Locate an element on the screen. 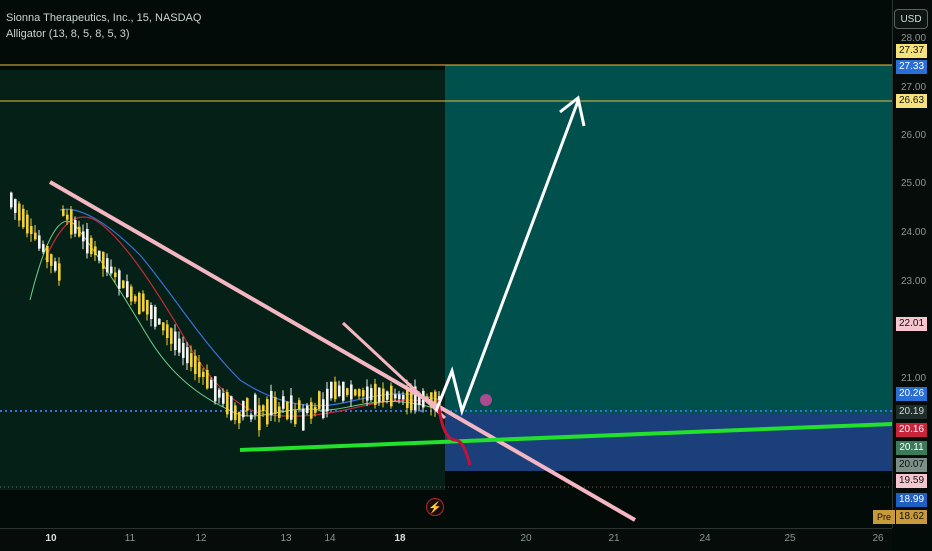  time-axis-label: 25 is located at coordinates (790, 538).